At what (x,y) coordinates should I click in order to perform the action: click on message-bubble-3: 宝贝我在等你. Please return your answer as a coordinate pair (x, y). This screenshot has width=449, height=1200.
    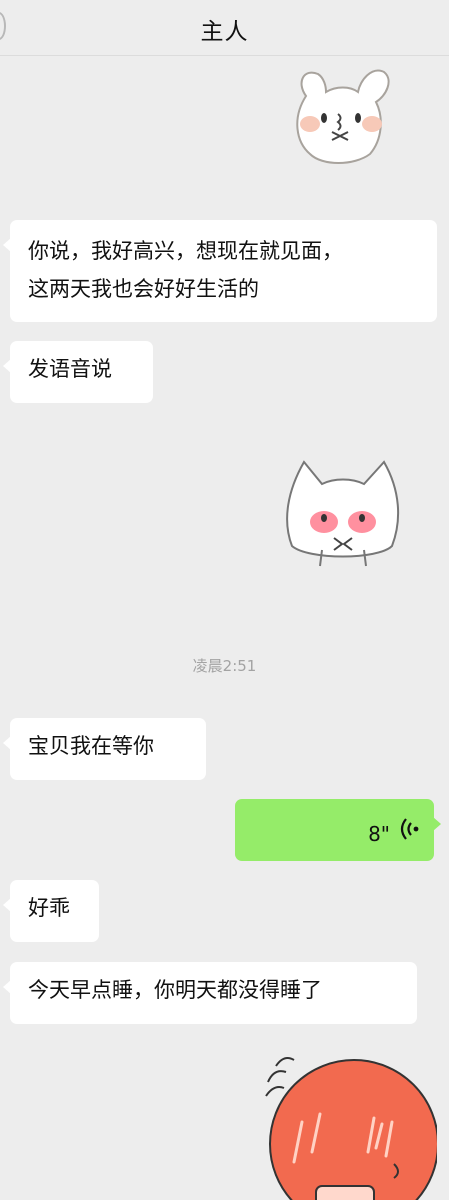
    Looking at the image, I should click on (104, 749).